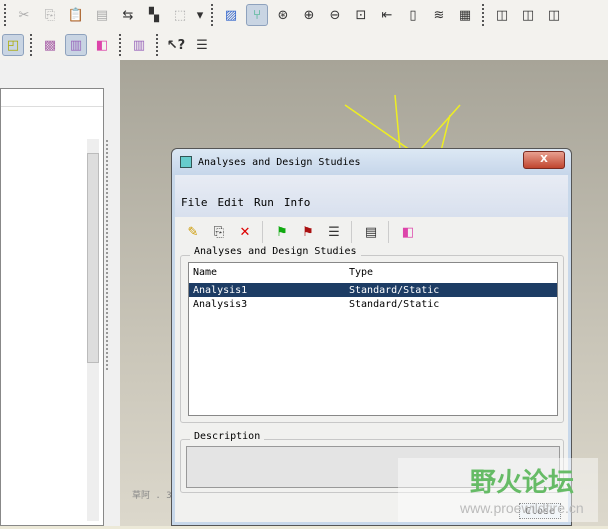  Describe the element at coordinates (439, 15) in the screenshot. I see `layers-icon: ≋` at that location.